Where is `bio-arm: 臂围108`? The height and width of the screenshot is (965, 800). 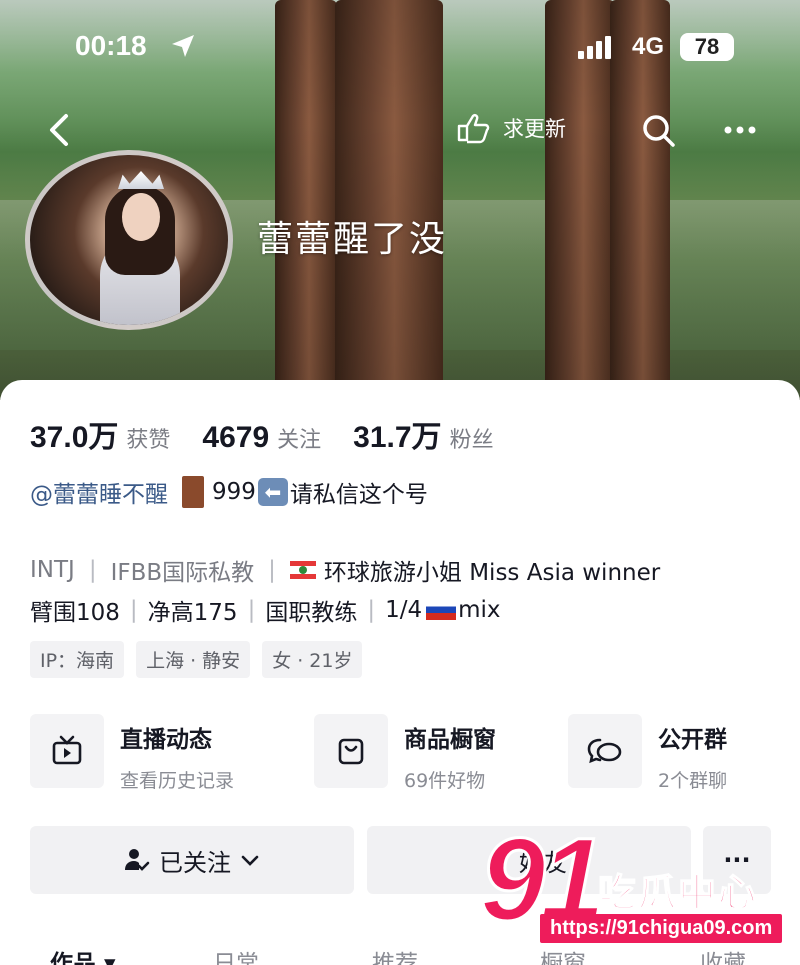
bio-arm: 臂围108 is located at coordinates (75, 613).